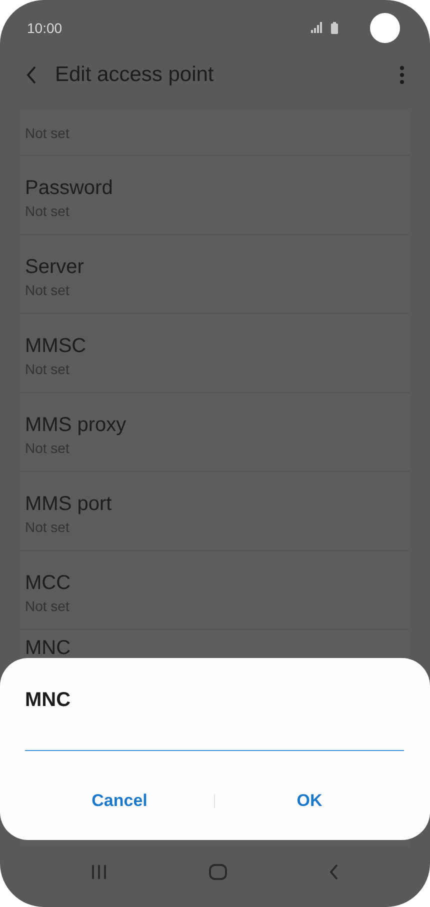  What do you see at coordinates (334, 28) in the screenshot?
I see `battery-icon` at bounding box center [334, 28].